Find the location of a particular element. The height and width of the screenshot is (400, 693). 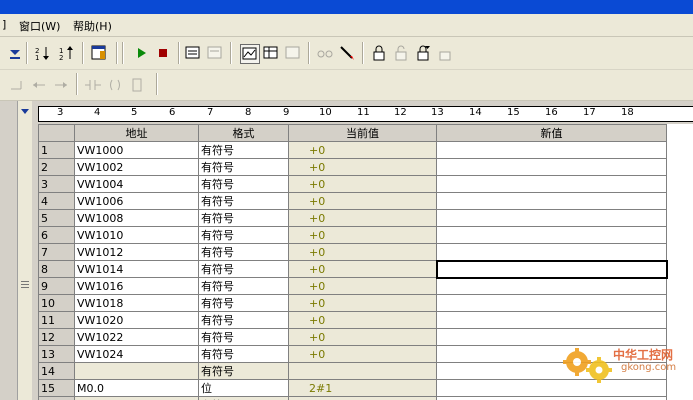

ruler-mark: 13 is located at coordinates (437, 112).